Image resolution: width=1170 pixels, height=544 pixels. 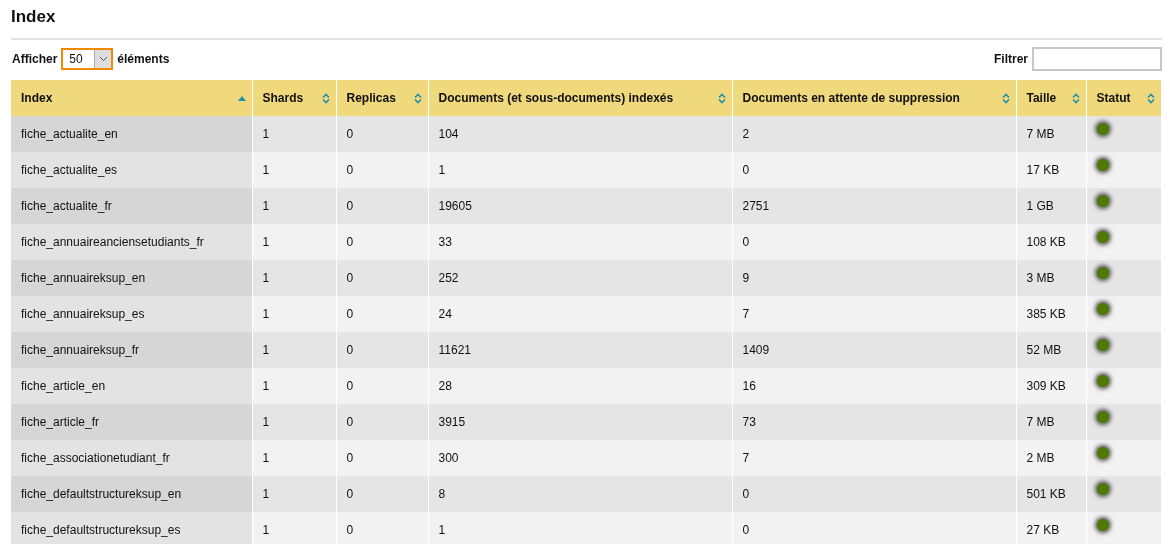 I want to click on table-cell: 1409, so click(x=874, y=350).